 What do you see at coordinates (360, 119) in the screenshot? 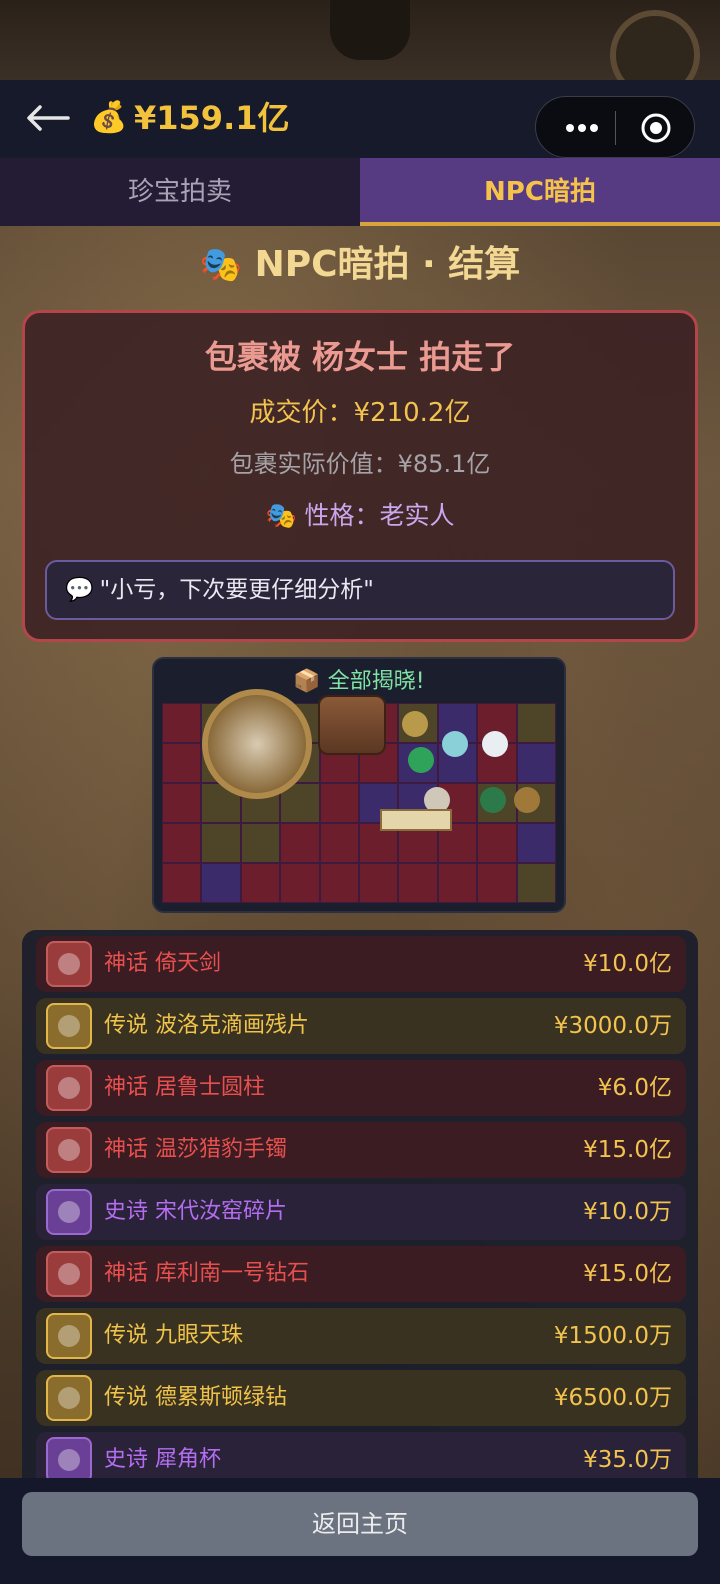
I see `top-bar: 💰 ¥159.1亿` at bounding box center [360, 119].